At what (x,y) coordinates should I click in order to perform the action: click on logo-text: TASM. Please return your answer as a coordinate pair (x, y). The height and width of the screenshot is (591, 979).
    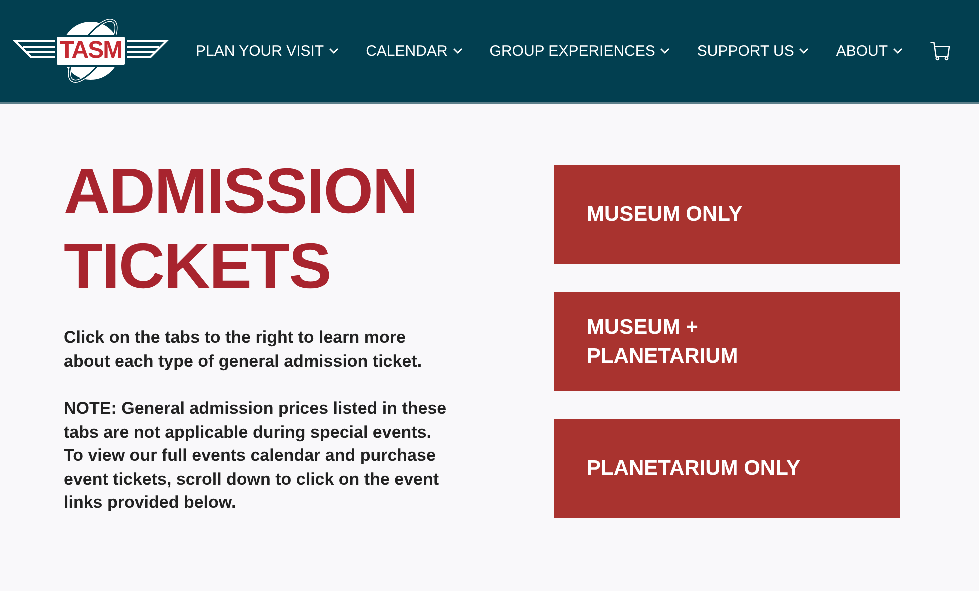
    Looking at the image, I should click on (91, 51).